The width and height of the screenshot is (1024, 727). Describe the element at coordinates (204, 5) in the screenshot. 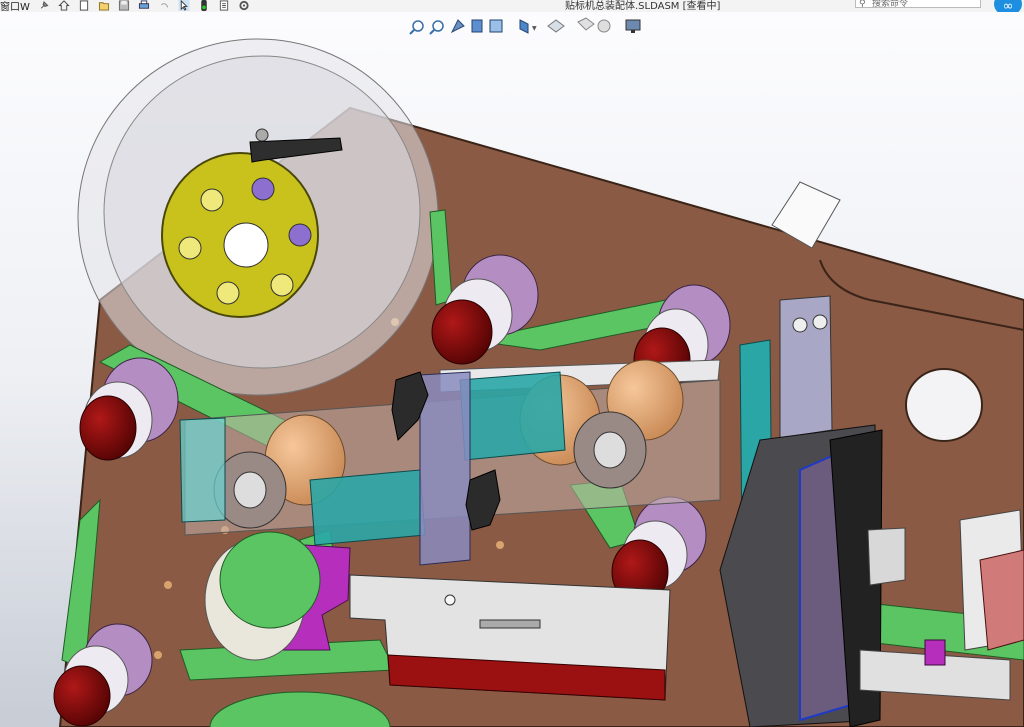

I see `traffic-light-icon` at that location.